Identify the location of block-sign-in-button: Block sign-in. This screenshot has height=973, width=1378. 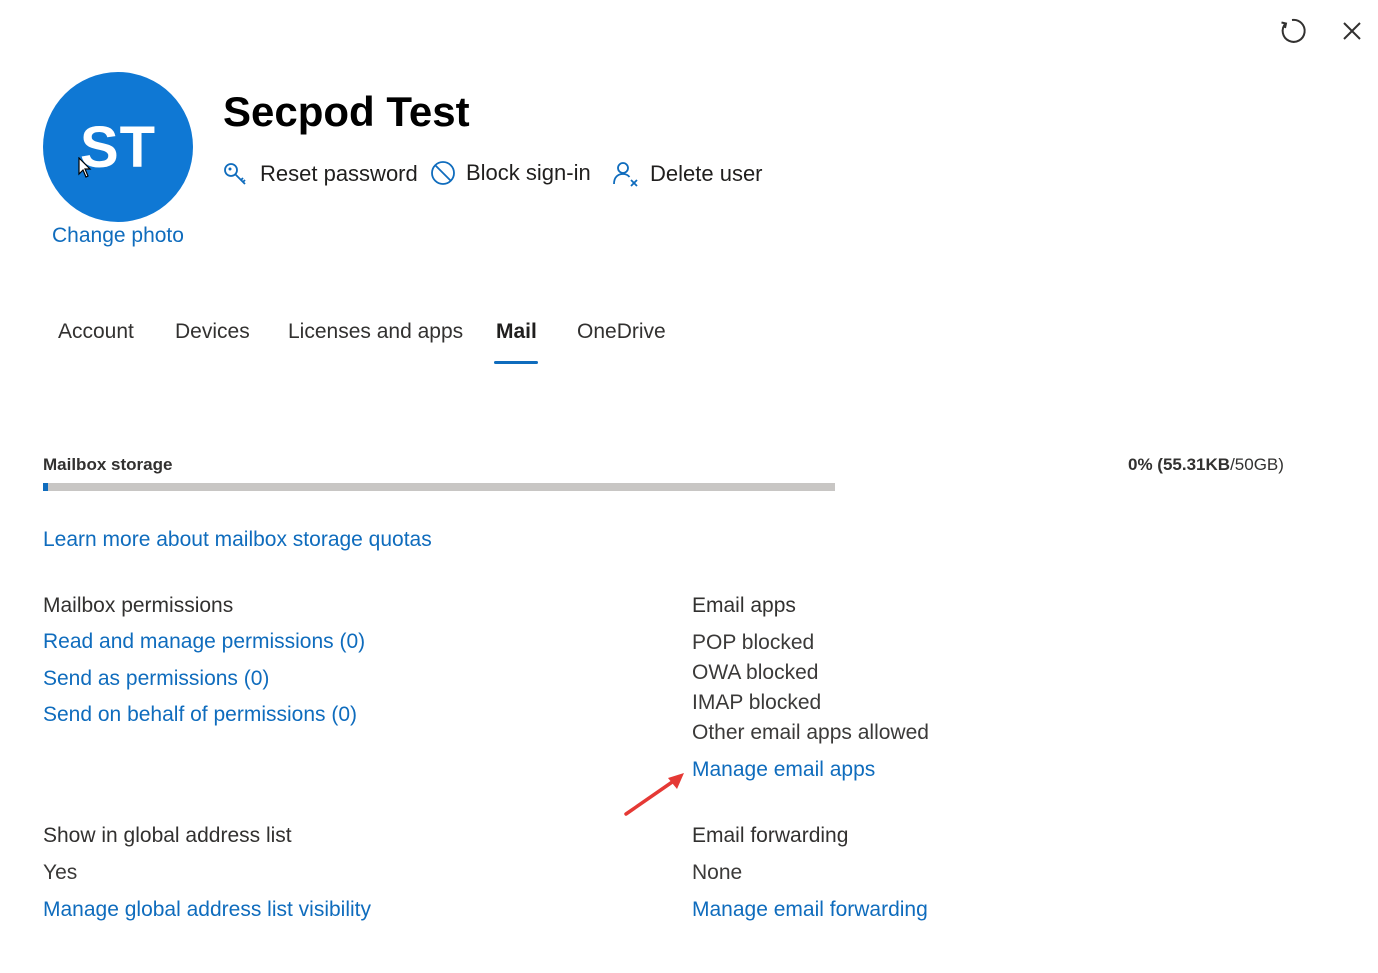
(510, 173).